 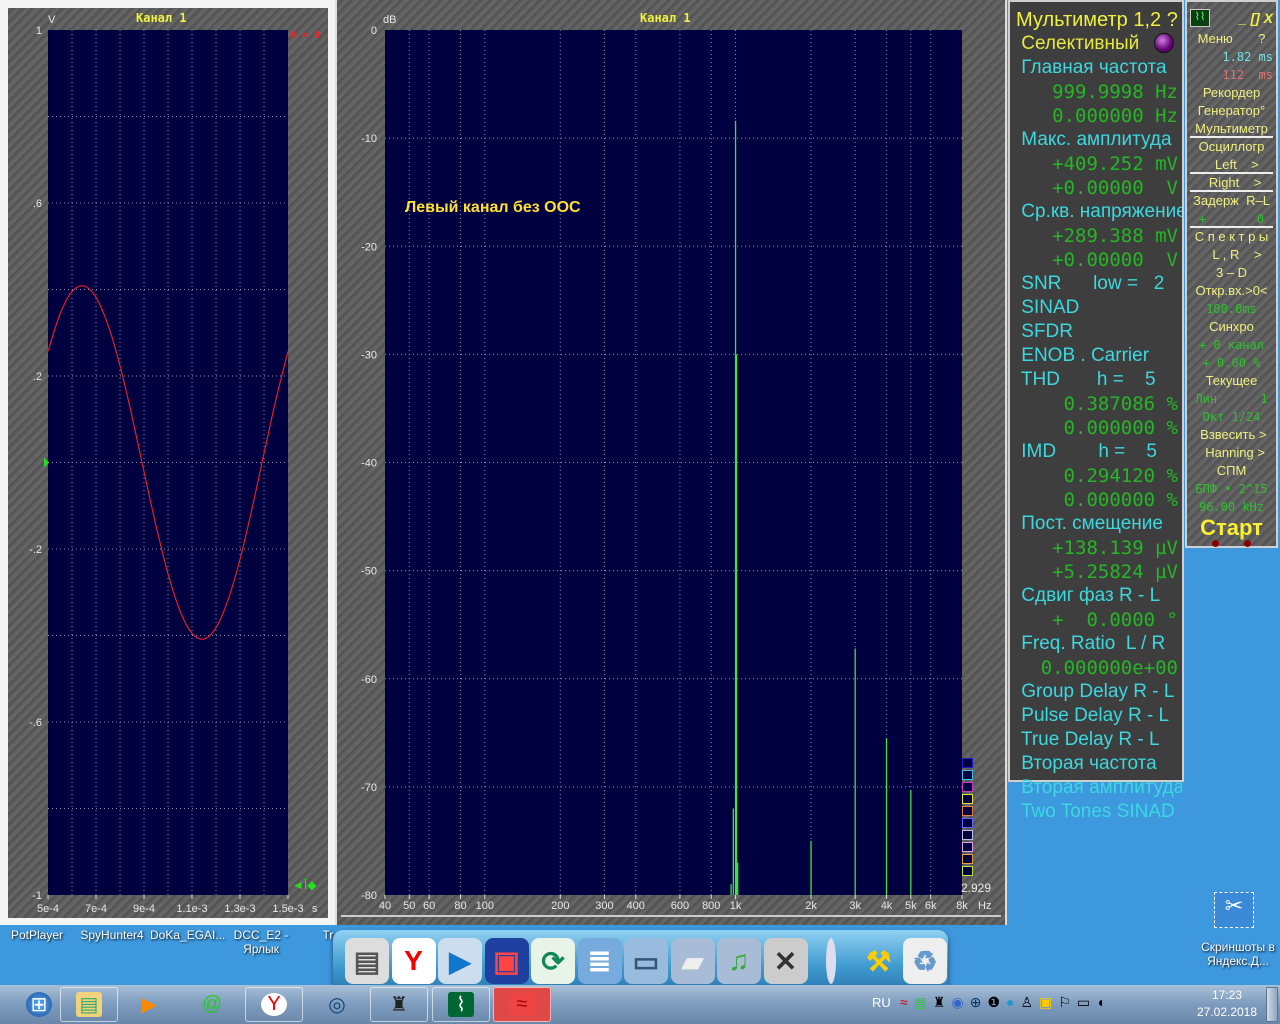 I want to click on tools-icon: ✕, so click(x=785, y=961).